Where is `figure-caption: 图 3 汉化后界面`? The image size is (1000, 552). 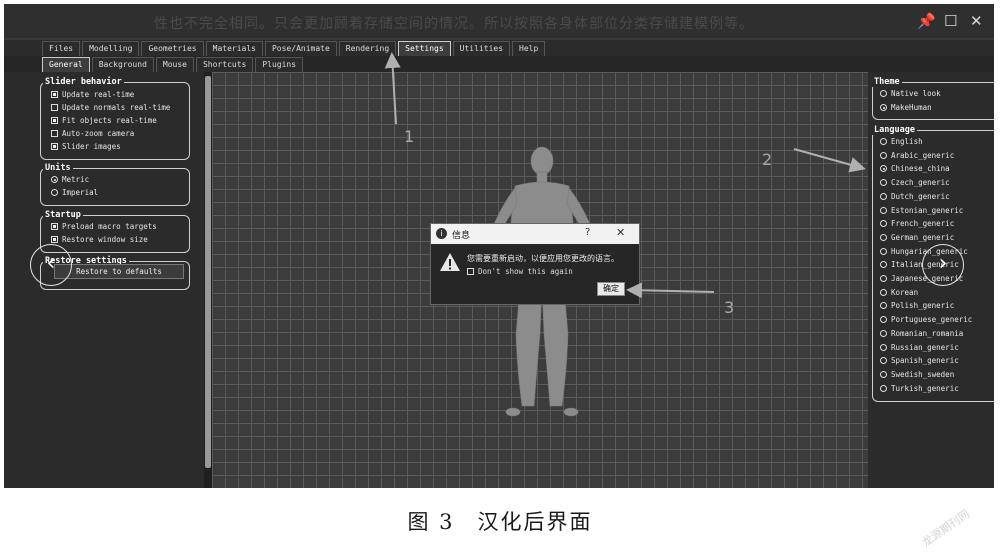
figure-caption: 图 3 汉化后界面 is located at coordinates (500, 522).